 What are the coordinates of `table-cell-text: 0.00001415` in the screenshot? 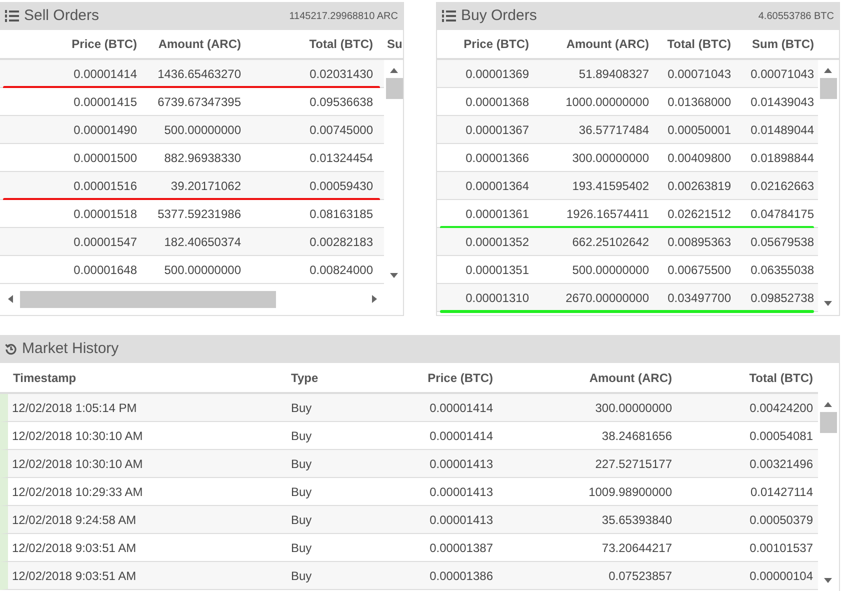 It's located at (104, 102).